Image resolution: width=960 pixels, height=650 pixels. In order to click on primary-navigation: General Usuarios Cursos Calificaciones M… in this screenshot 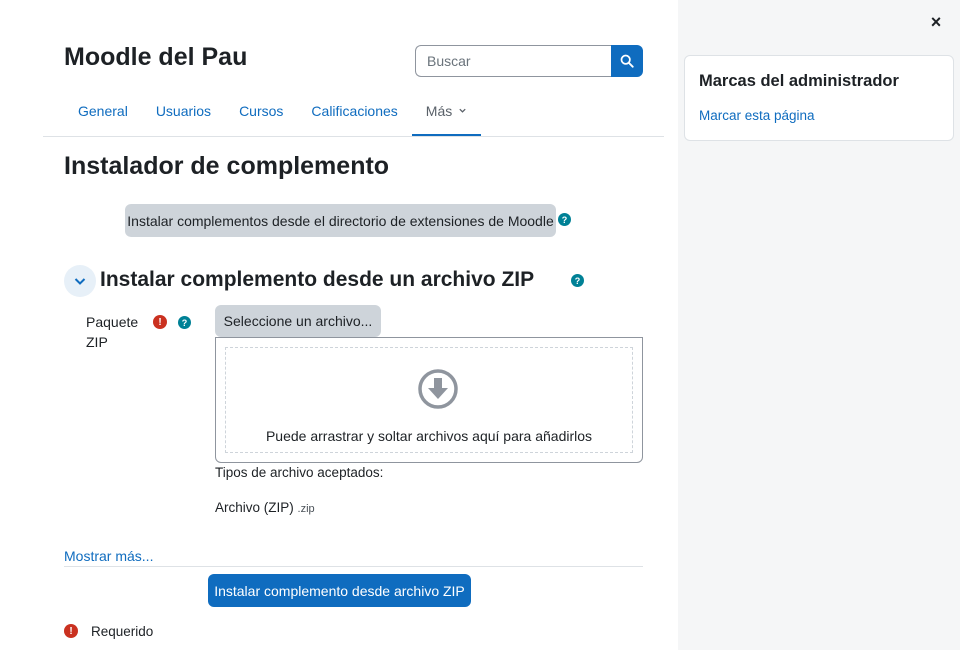, I will do `click(273, 112)`.